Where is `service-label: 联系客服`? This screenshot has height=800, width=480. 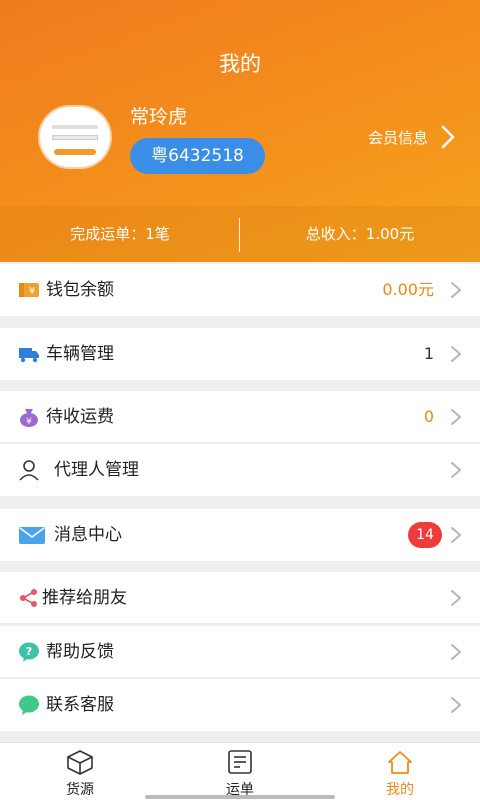
service-label: 联系客服 is located at coordinates (80, 705).